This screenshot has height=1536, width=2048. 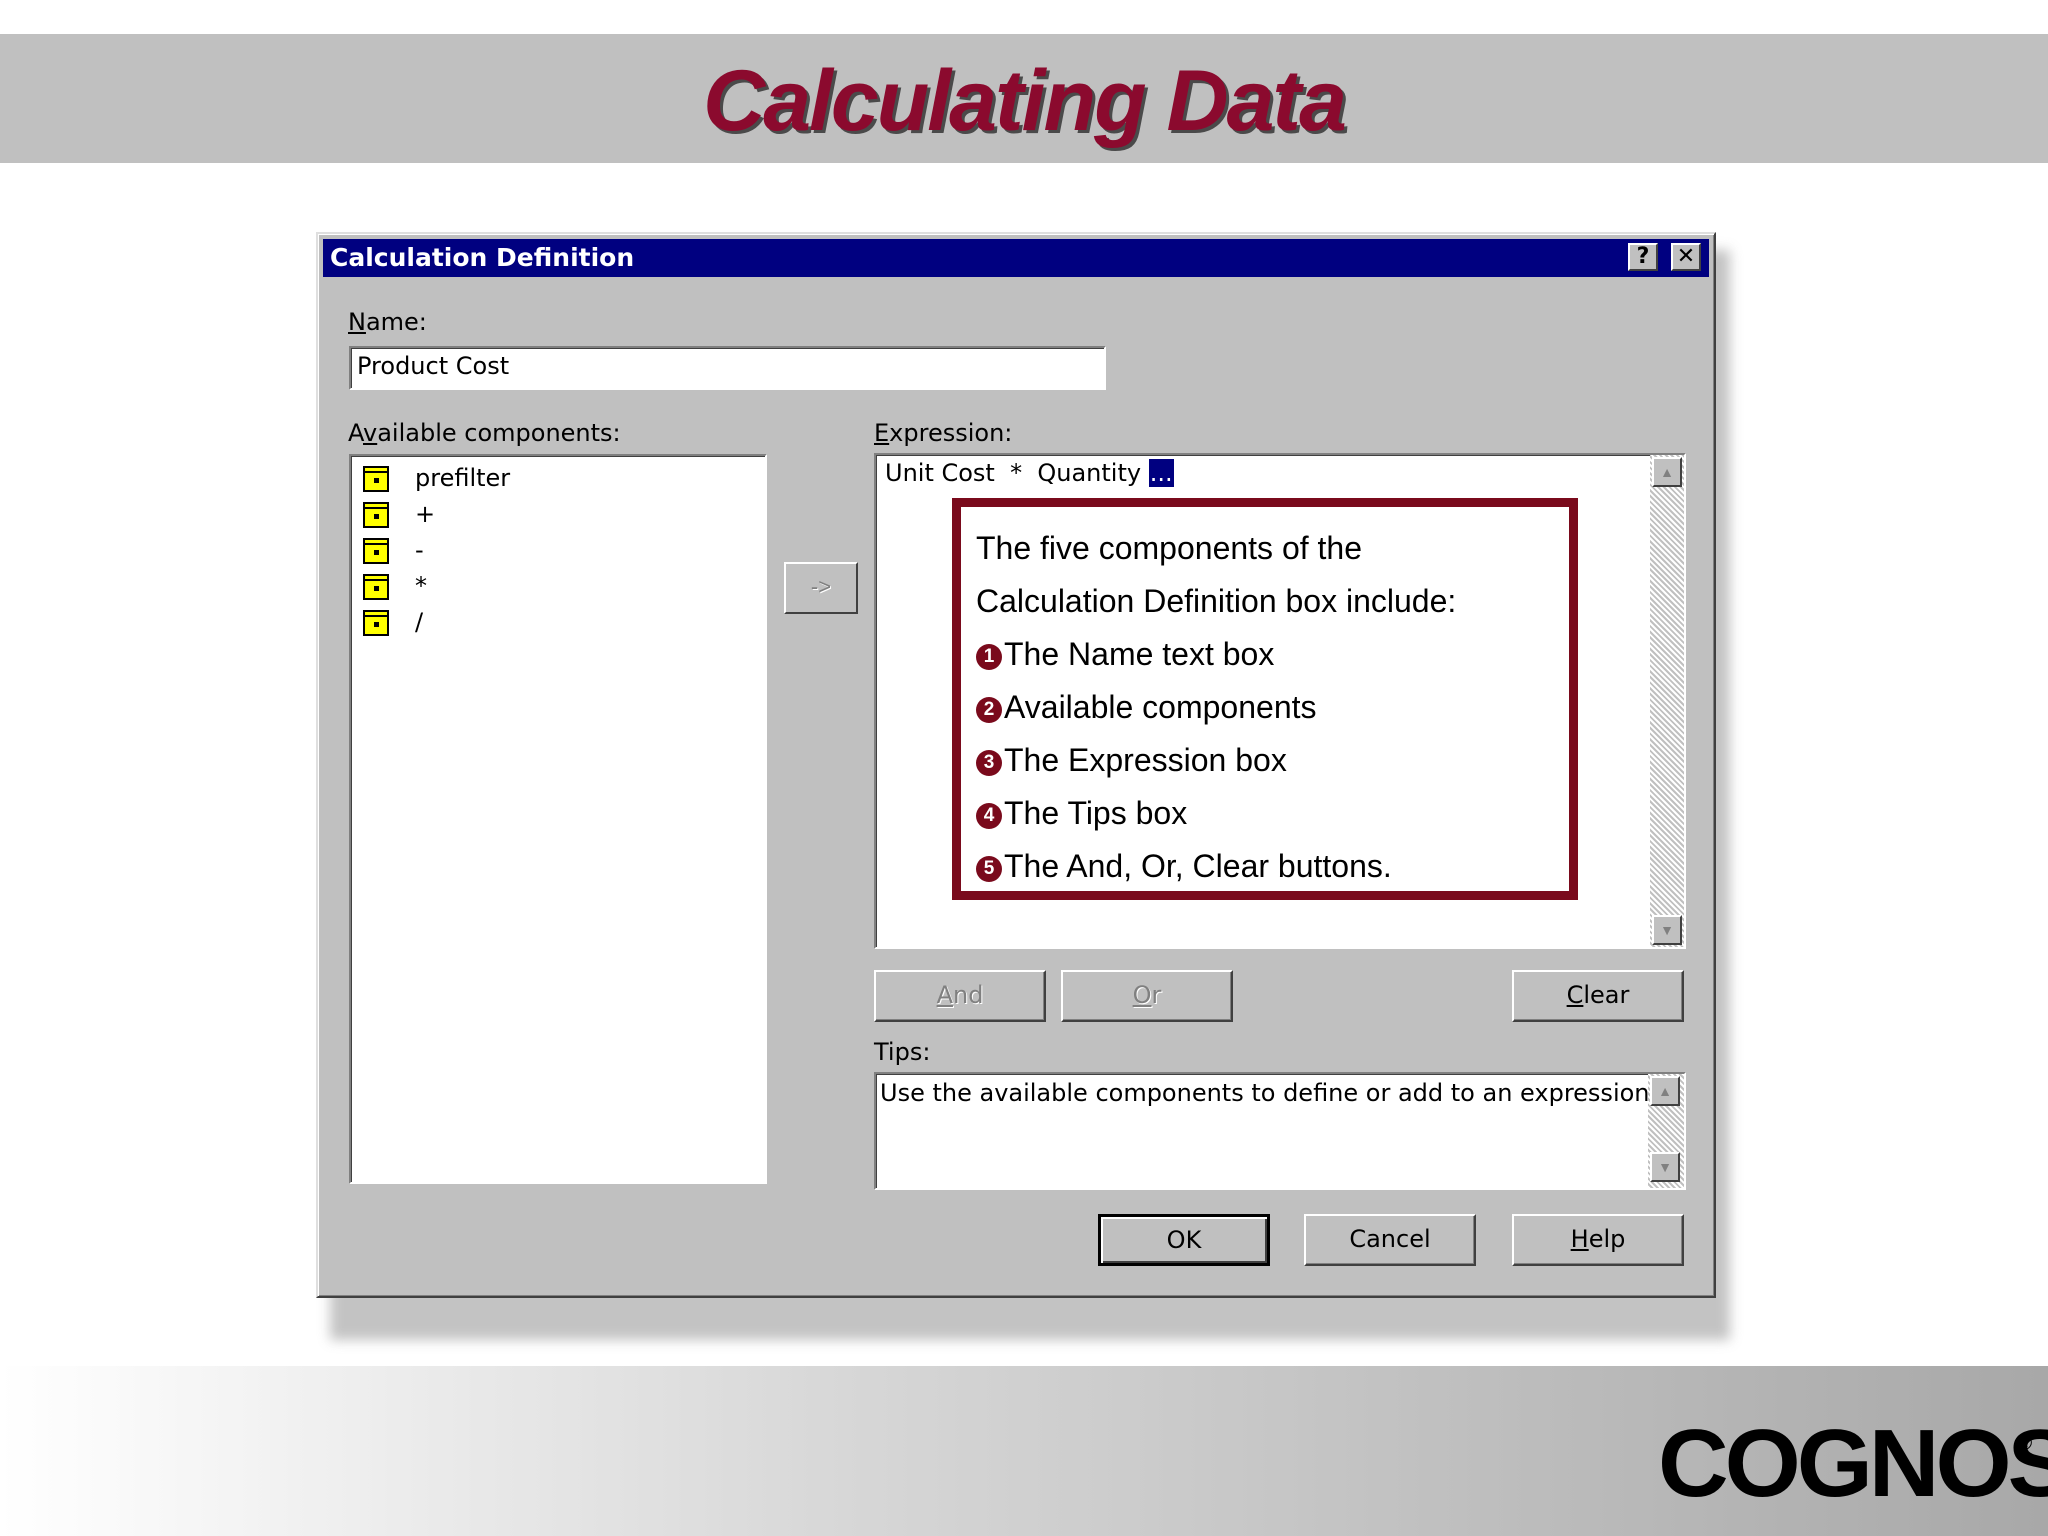 What do you see at coordinates (1169, 548) in the screenshot?
I see `callout-intro-line1: The five components of the` at bounding box center [1169, 548].